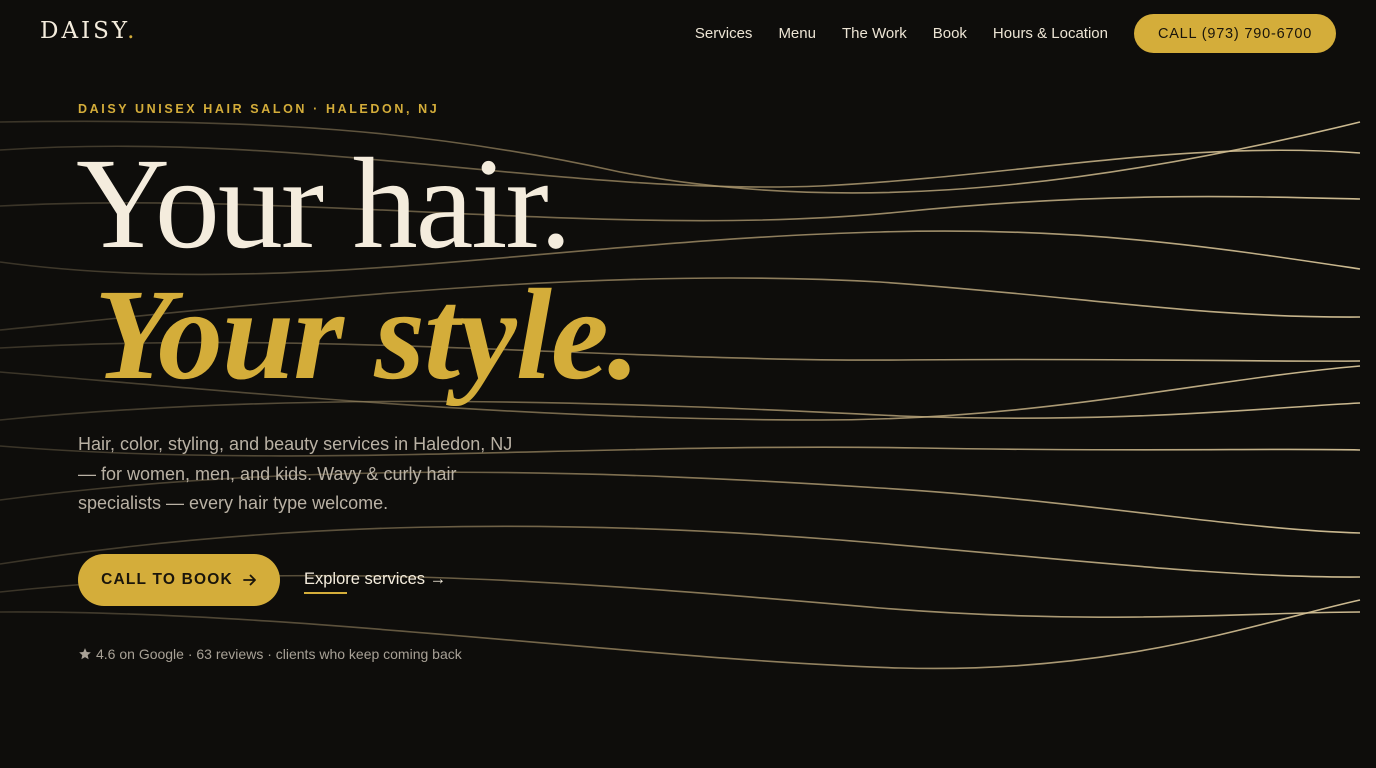 The height and width of the screenshot is (768, 1376). I want to click on nav-link-hours-location: Hours & Location, so click(1050, 34).